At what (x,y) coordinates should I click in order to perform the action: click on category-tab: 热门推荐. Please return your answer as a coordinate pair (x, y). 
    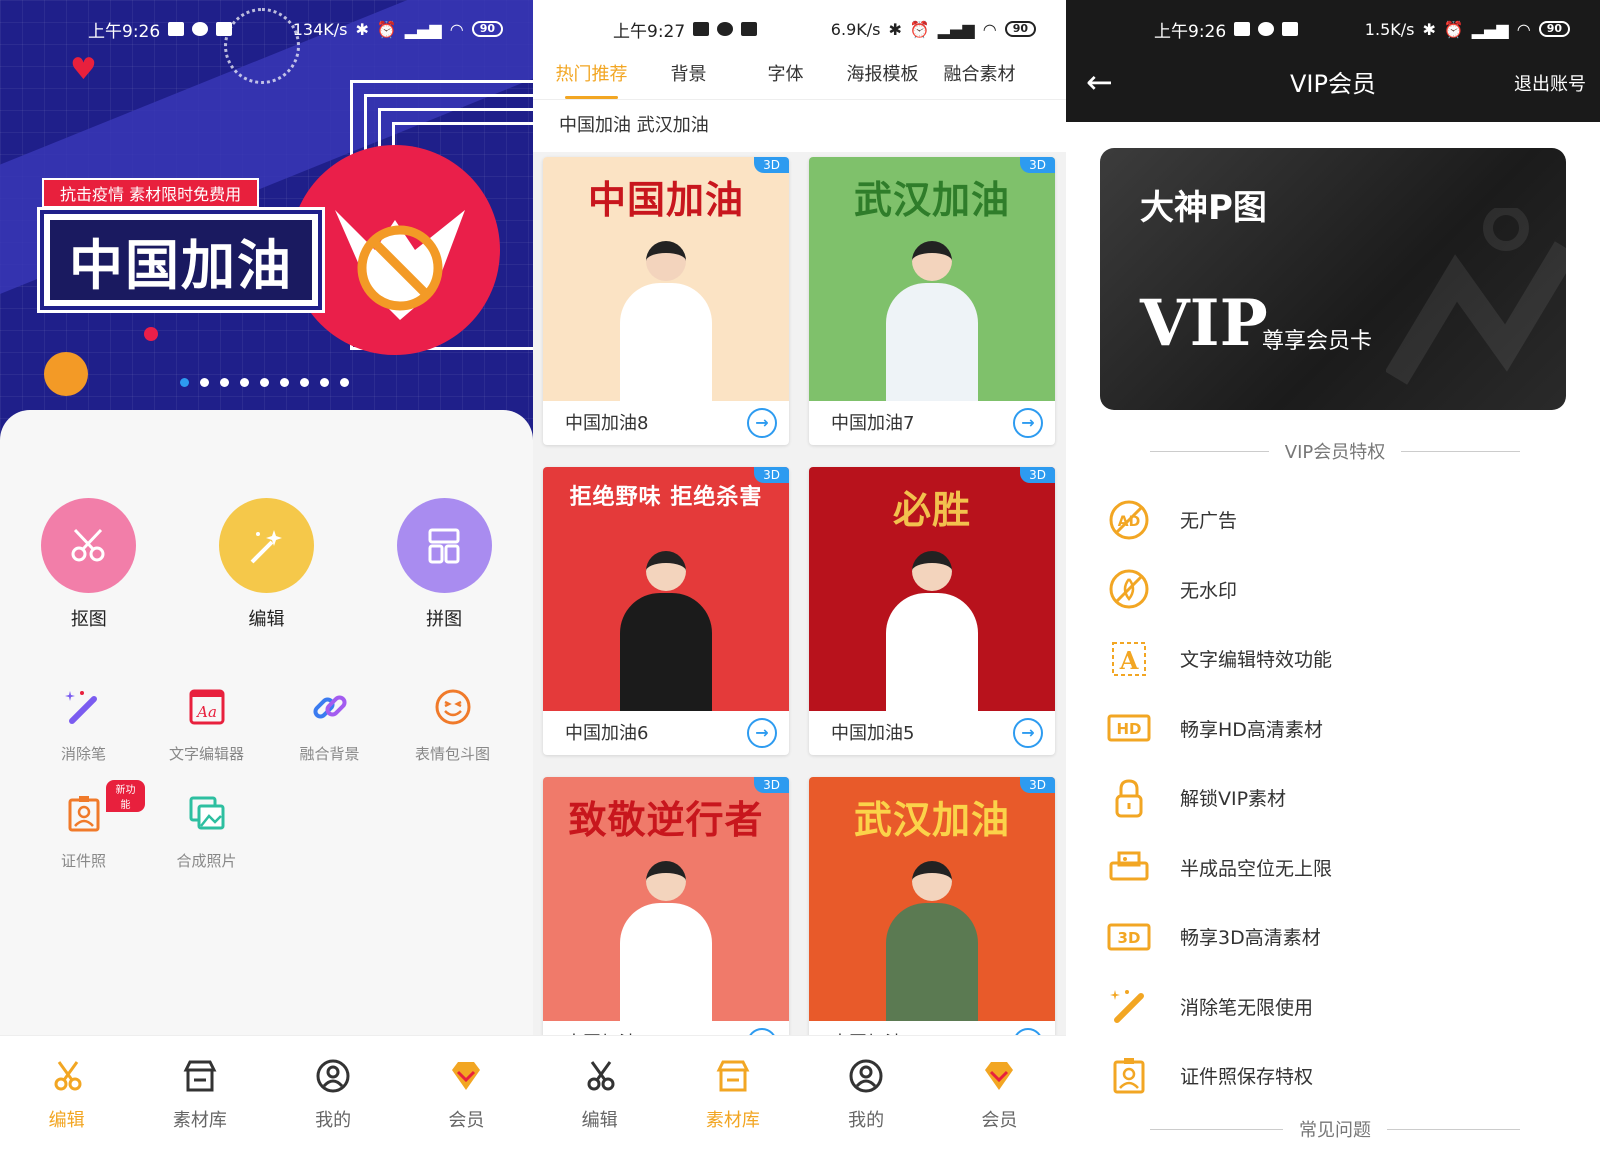
    Looking at the image, I should click on (591, 78).